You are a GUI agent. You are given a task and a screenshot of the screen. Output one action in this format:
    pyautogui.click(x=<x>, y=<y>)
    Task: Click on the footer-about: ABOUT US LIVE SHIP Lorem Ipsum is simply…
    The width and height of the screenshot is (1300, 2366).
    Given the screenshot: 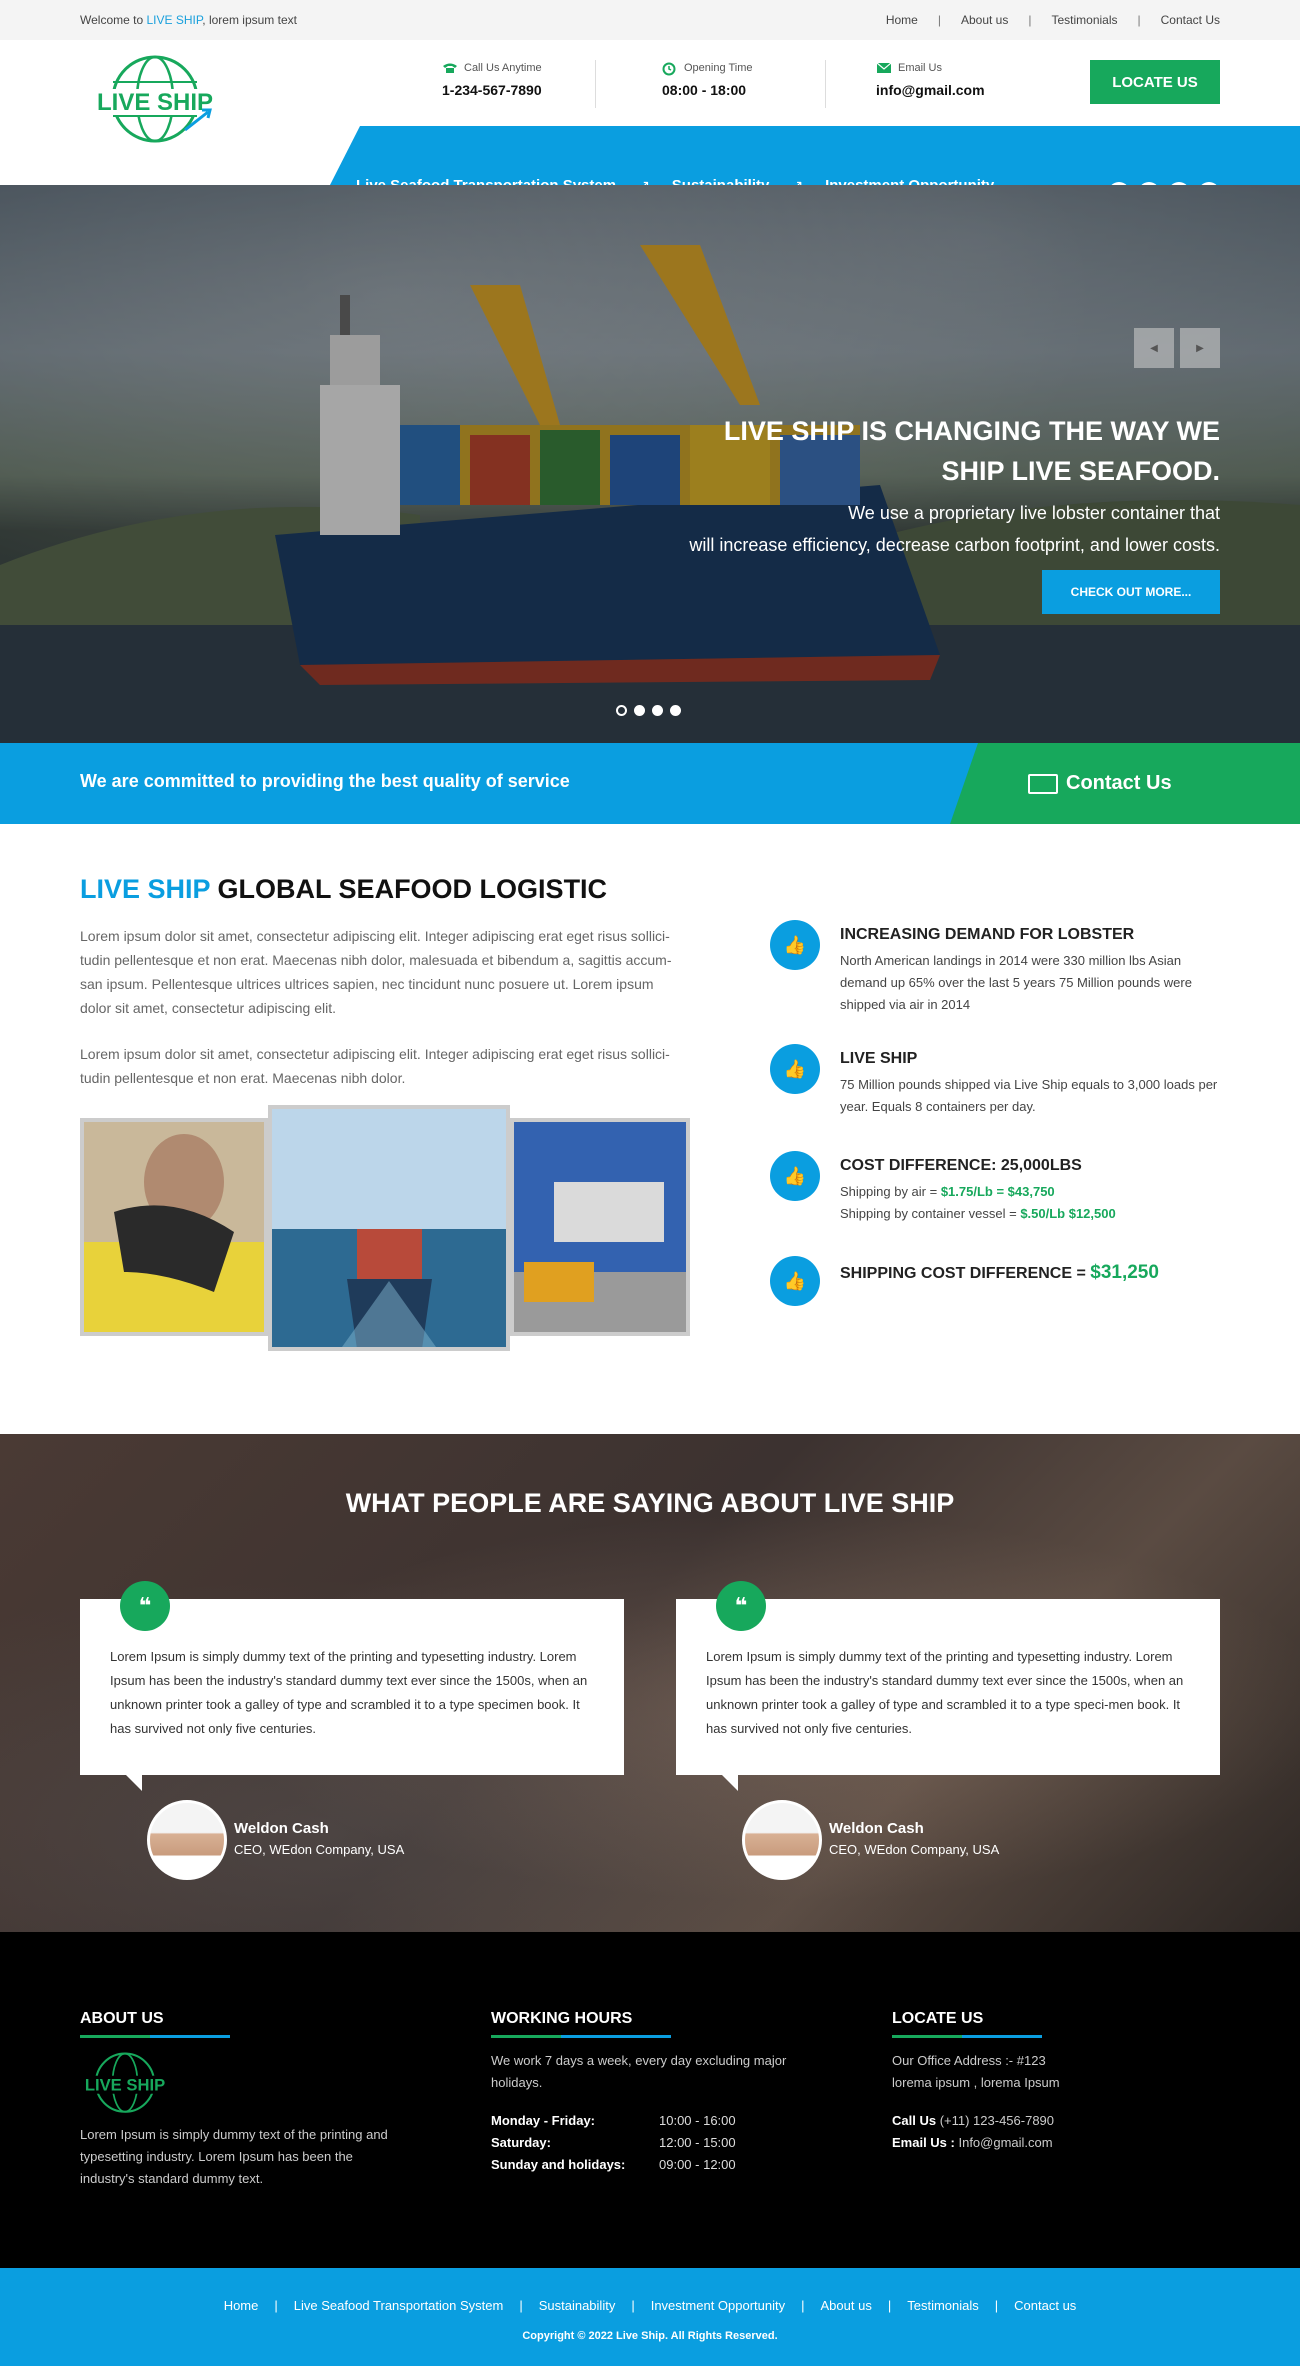 What is the action you would take?
    pyautogui.click(x=245, y=2100)
    